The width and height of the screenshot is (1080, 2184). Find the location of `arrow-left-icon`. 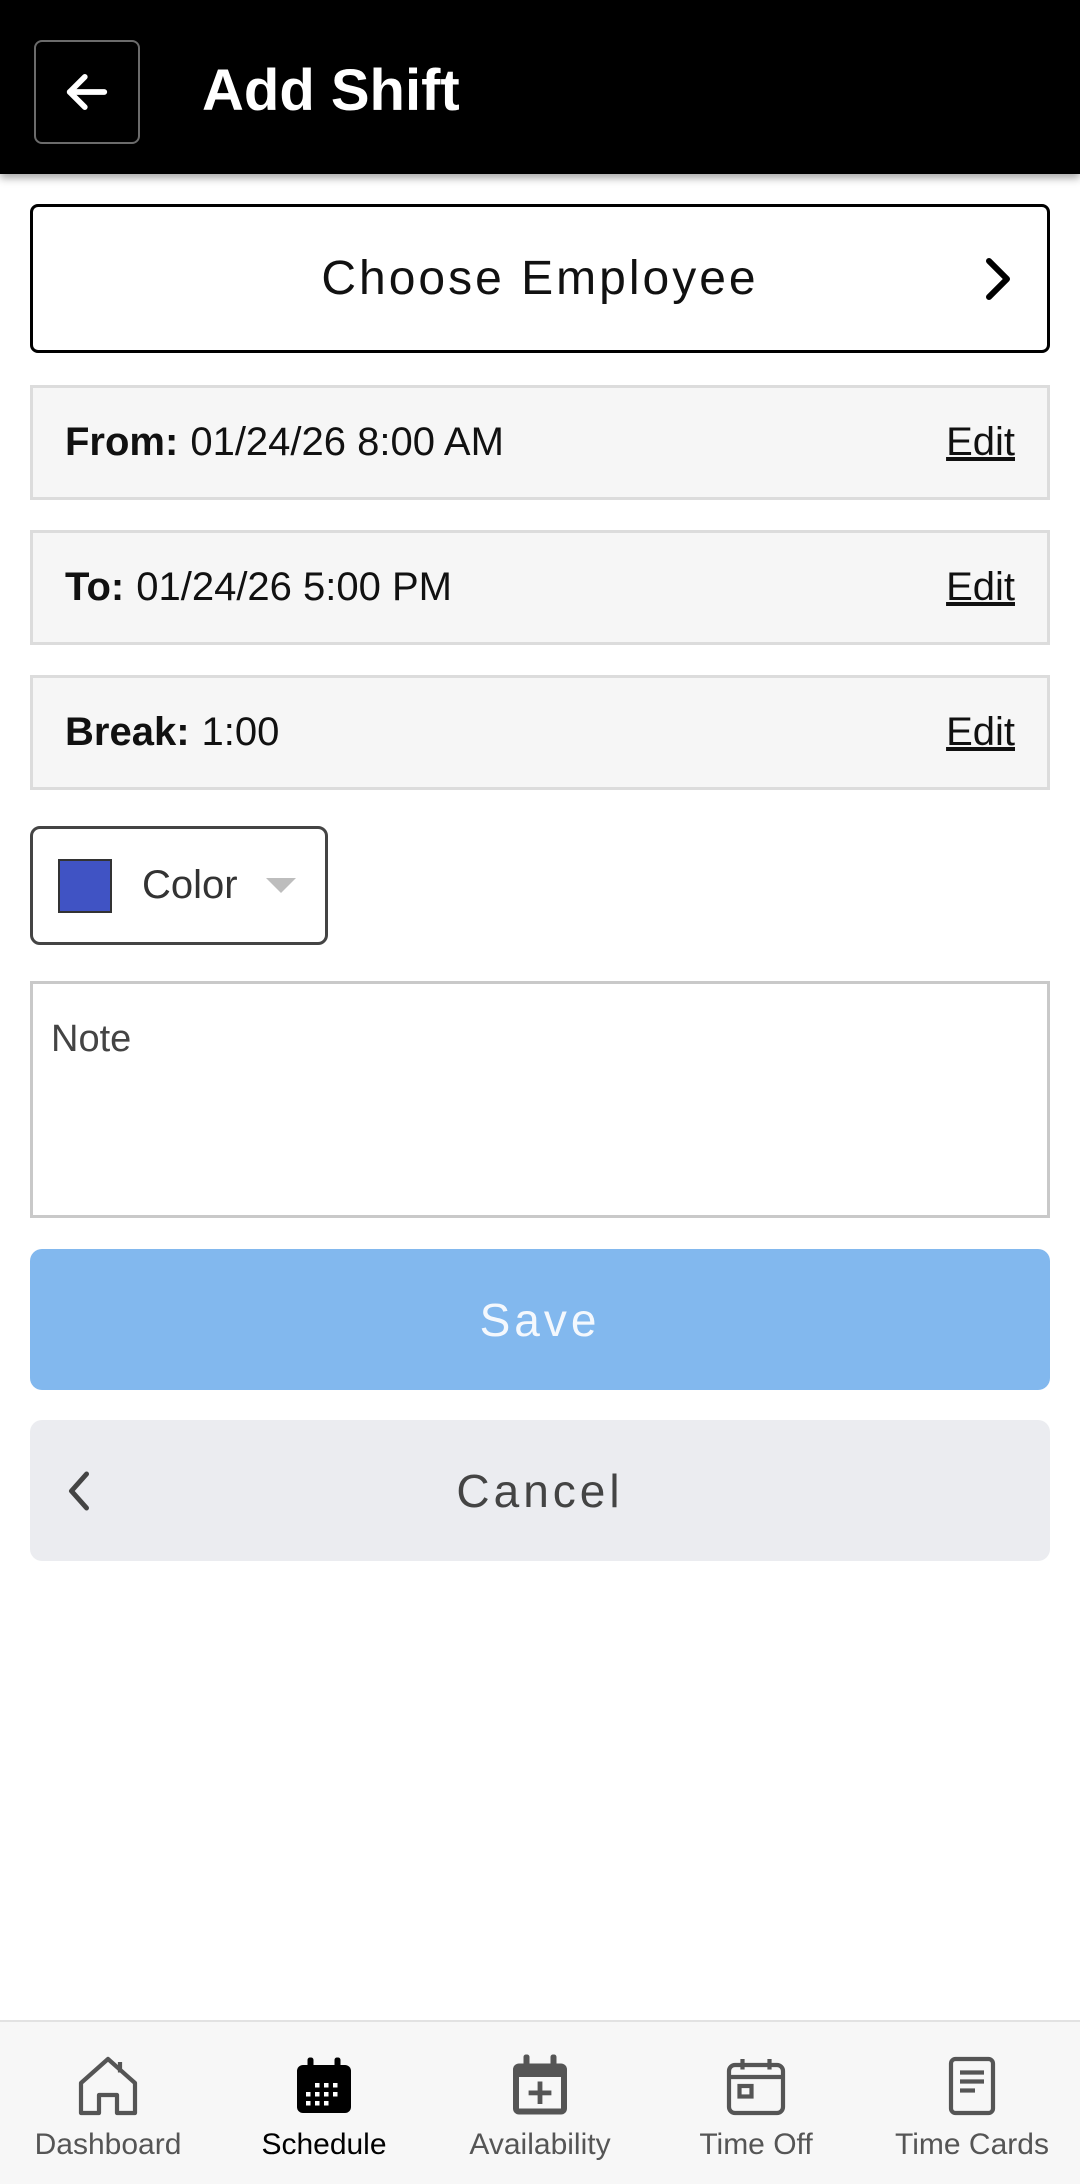

arrow-left-icon is located at coordinates (87, 92).